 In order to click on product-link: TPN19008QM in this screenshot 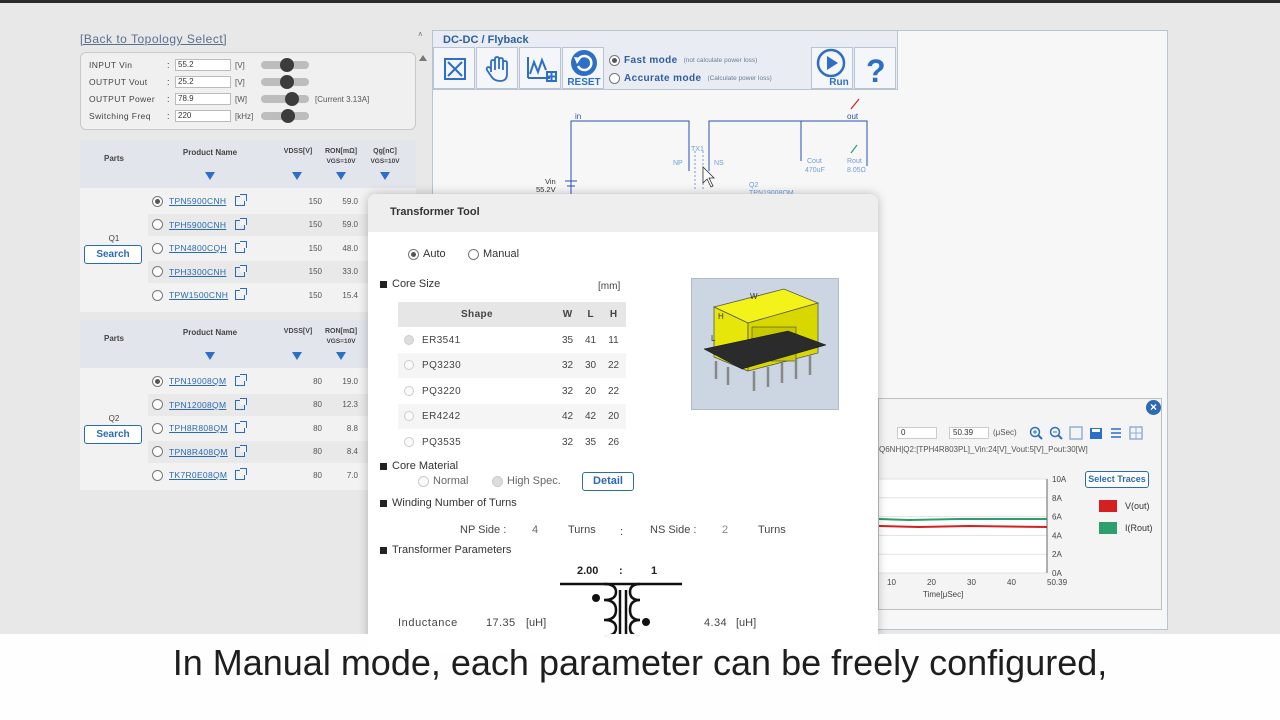, I will do `click(198, 381)`.